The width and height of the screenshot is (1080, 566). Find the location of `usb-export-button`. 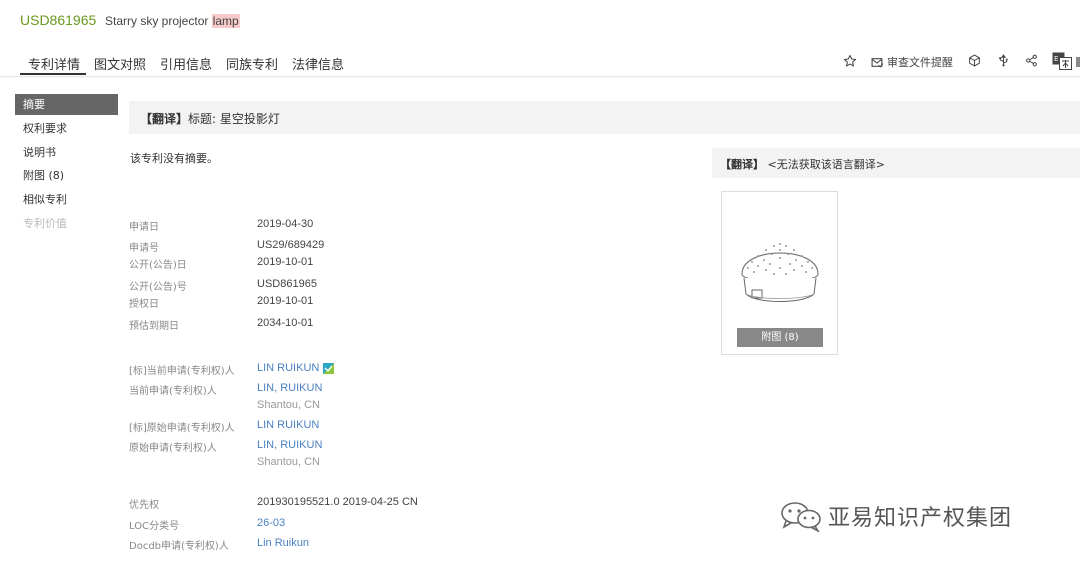

usb-export-button is located at coordinates (1003, 60).